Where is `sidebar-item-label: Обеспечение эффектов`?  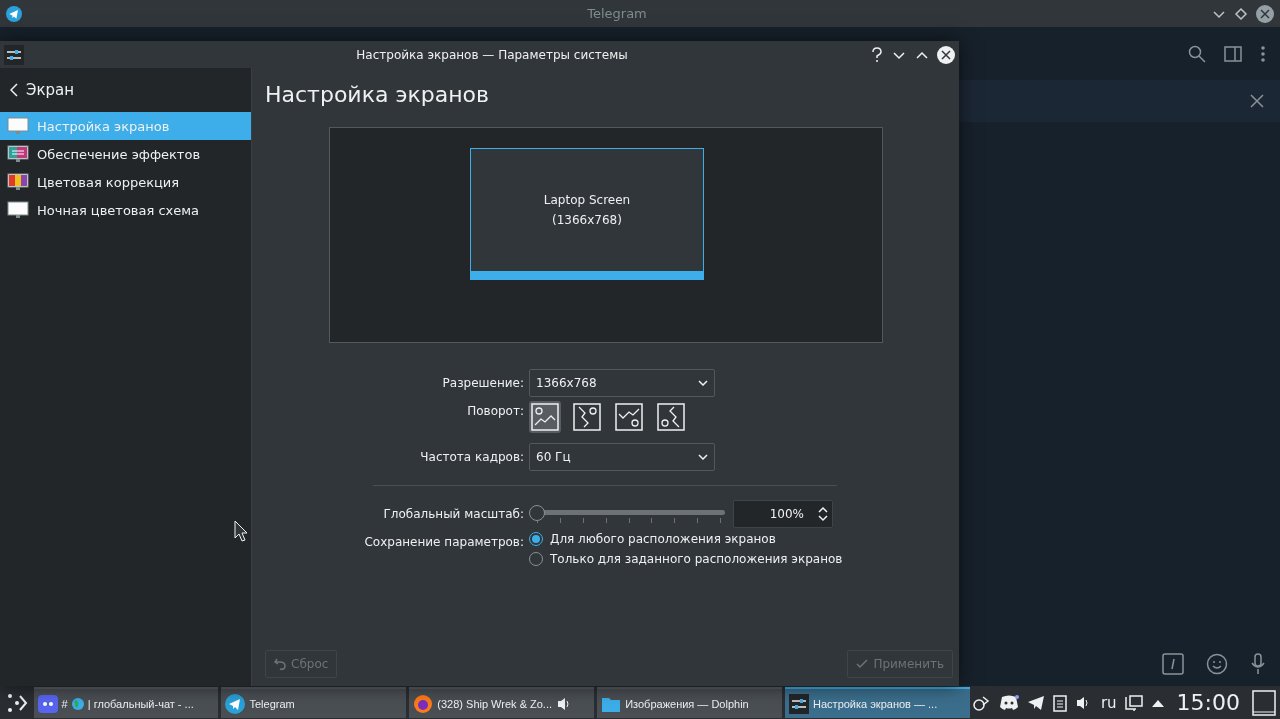 sidebar-item-label: Обеспечение эффектов is located at coordinates (119, 154).